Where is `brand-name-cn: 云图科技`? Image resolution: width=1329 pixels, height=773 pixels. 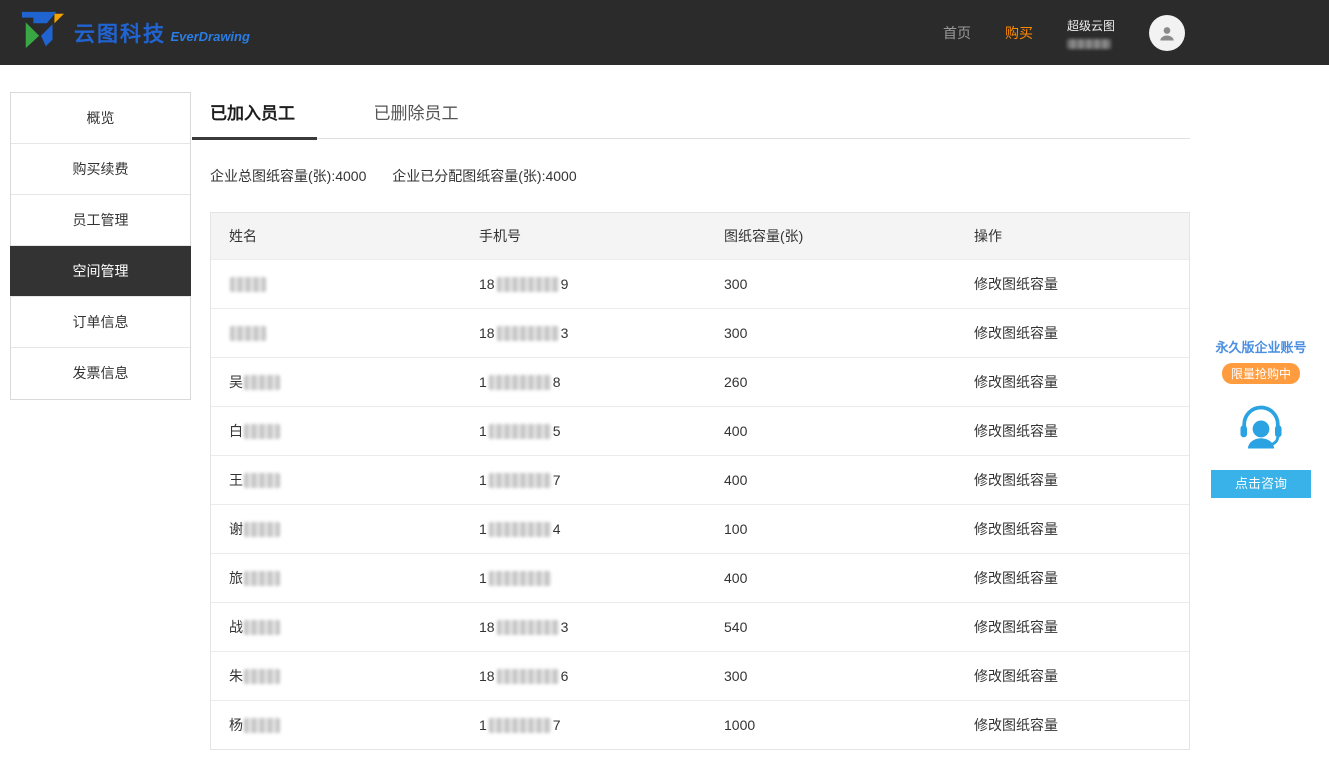 brand-name-cn: 云图科技 is located at coordinates (120, 34).